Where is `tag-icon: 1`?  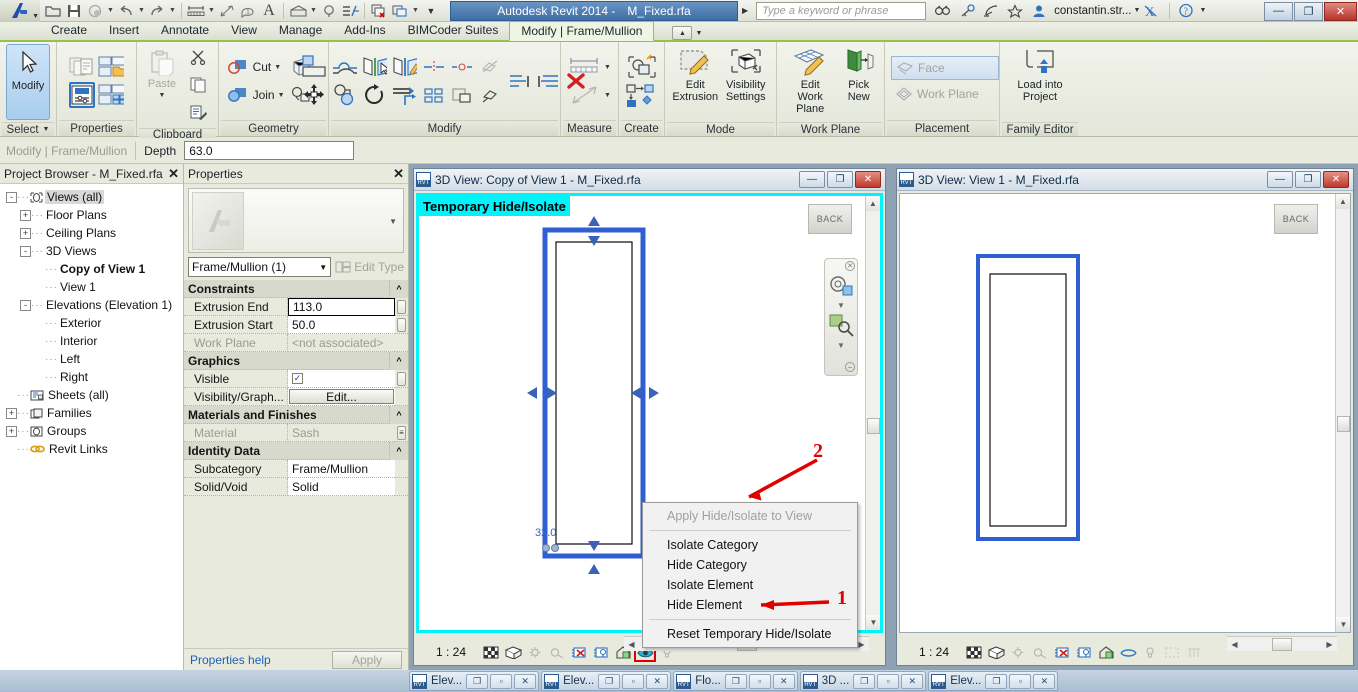 tag-icon: 1 is located at coordinates (248, 11).